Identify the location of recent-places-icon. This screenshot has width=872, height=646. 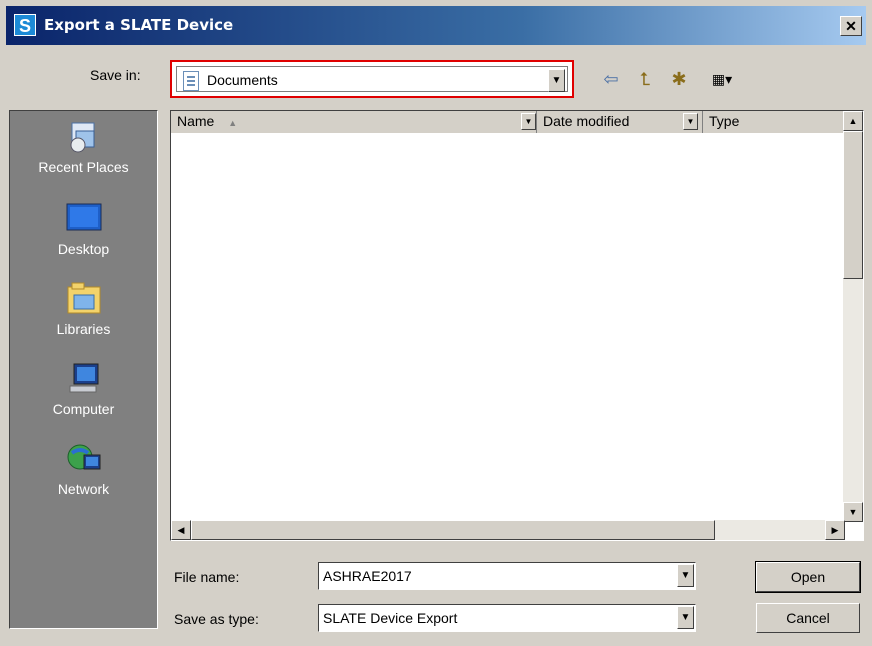
(84, 137).